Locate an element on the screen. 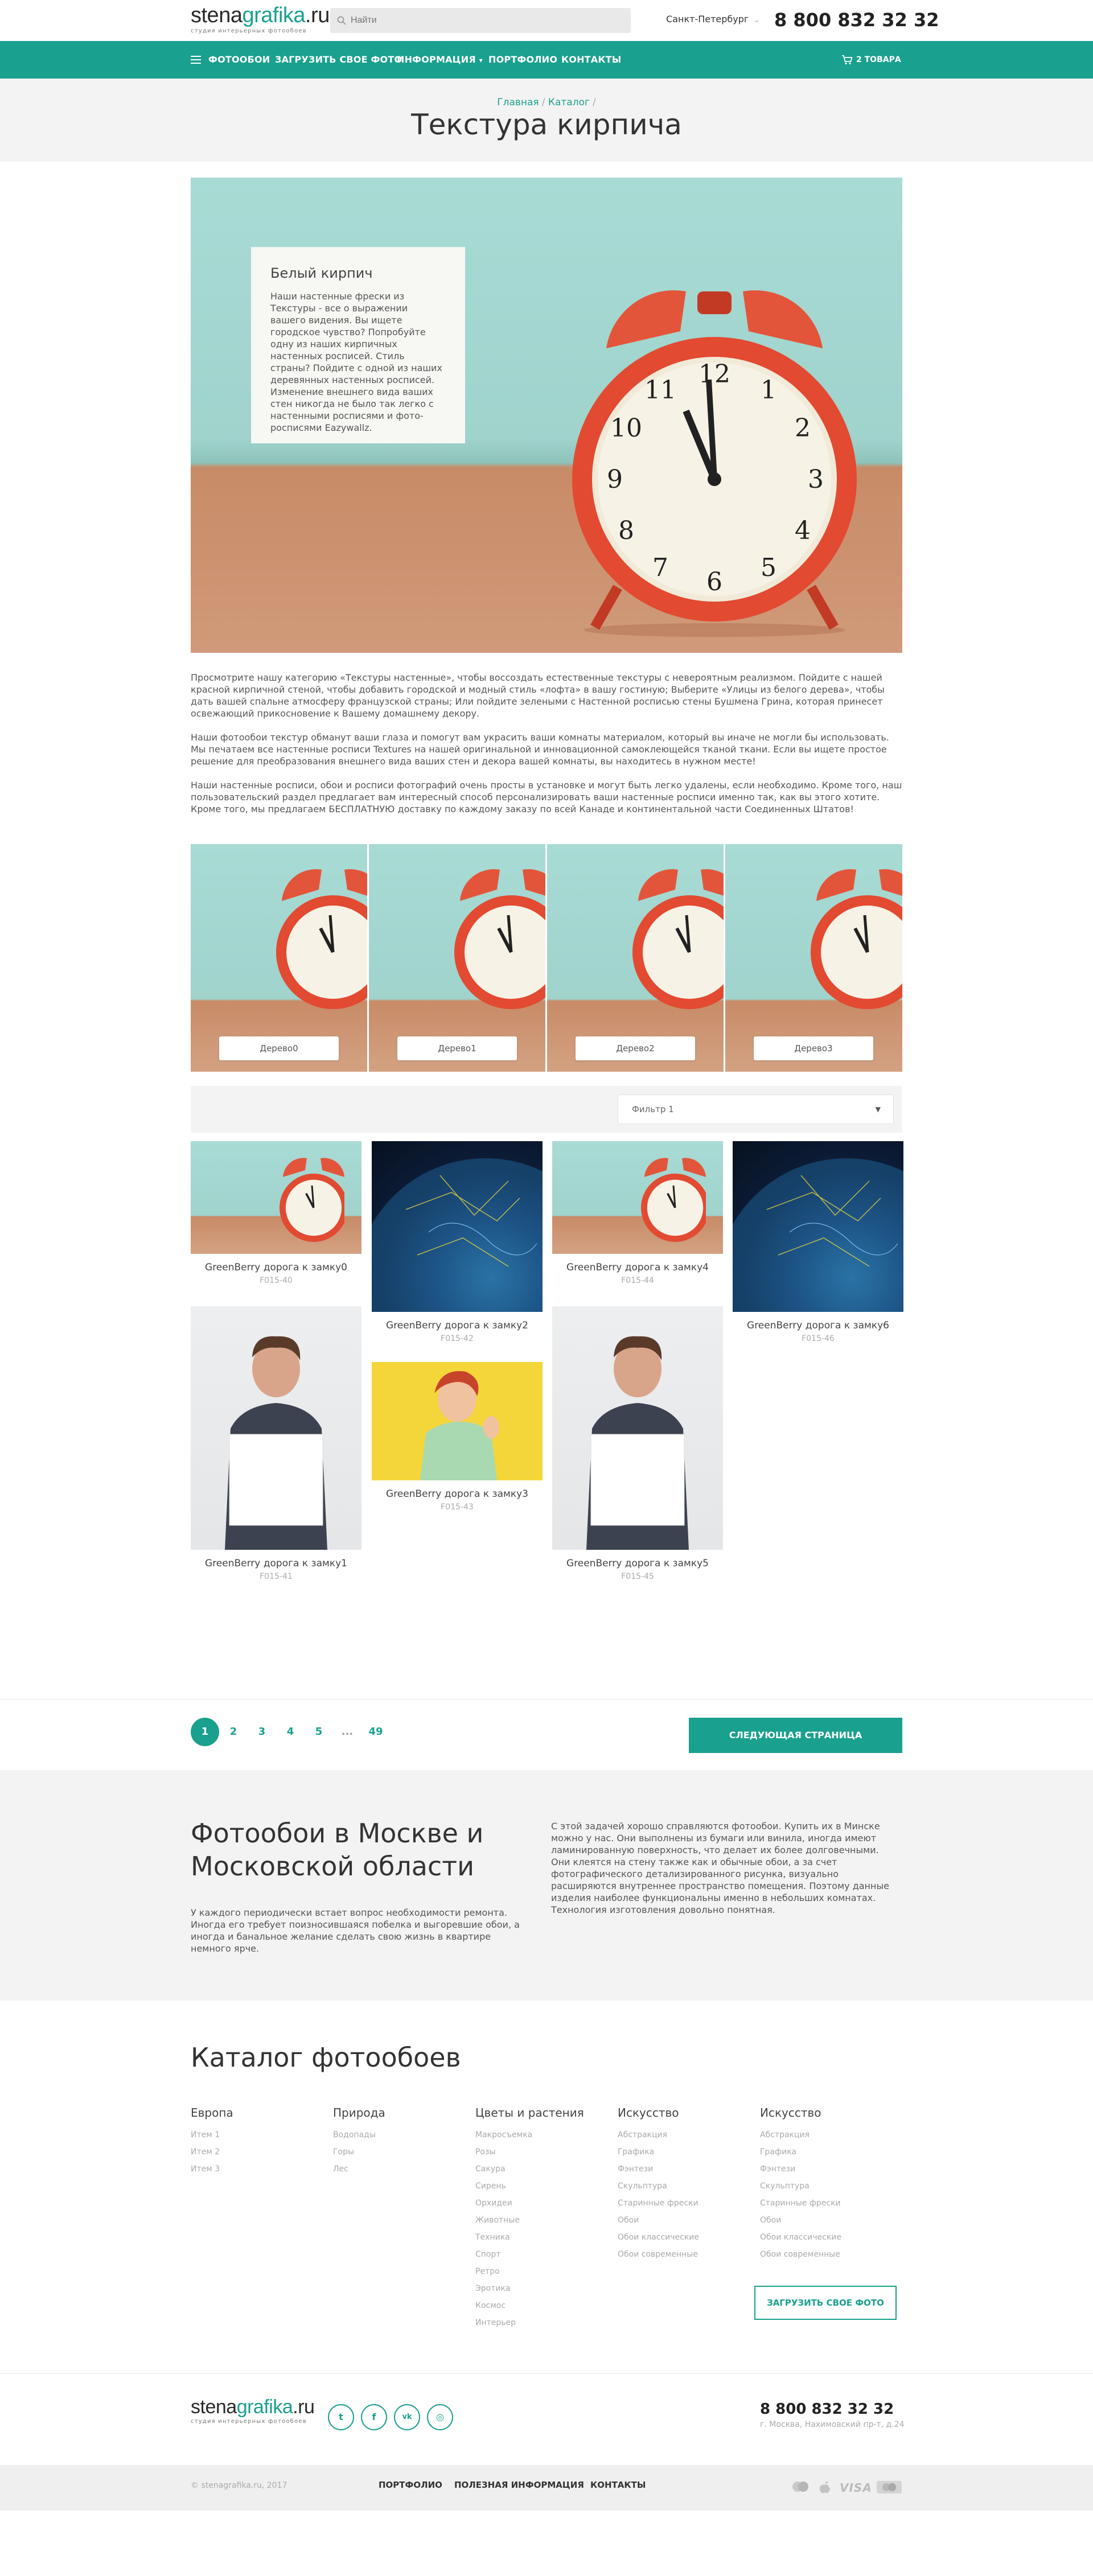 The width and height of the screenshot is (1093, 2576). vk-icon: vk is located at coordinates (407, 2417).